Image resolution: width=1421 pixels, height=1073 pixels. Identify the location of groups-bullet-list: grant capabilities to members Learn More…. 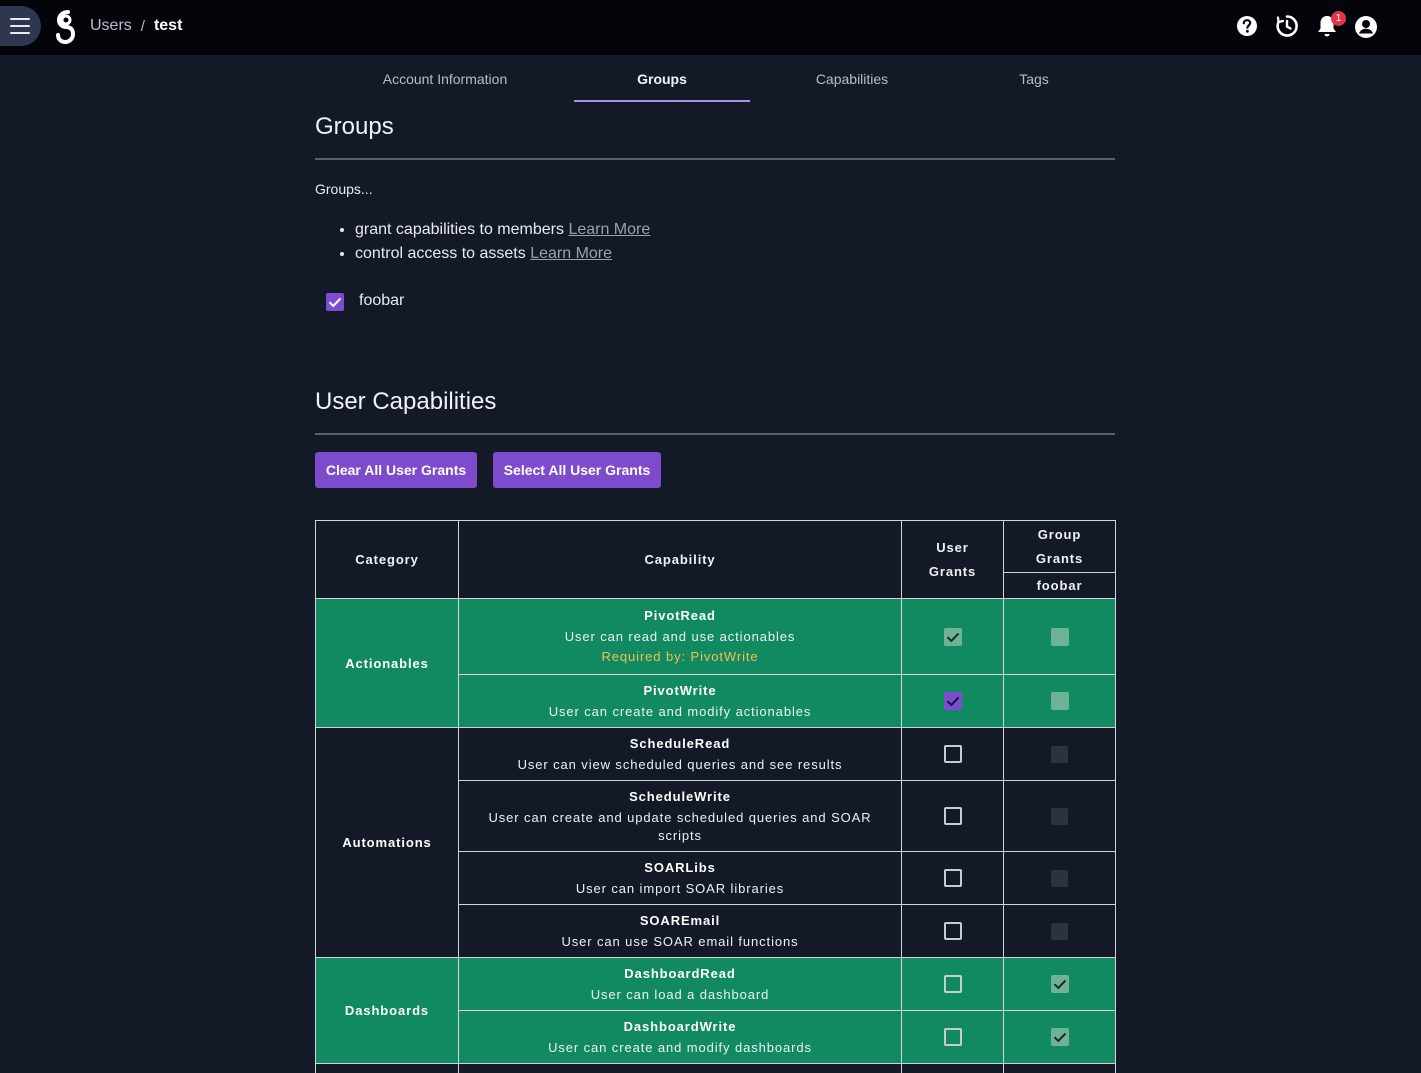
(502, 243).